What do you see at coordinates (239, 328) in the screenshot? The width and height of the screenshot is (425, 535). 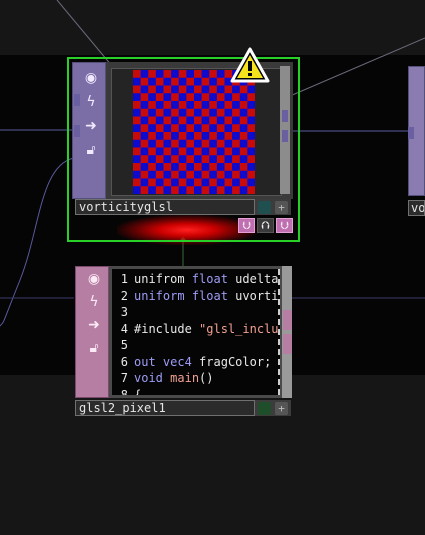 I see `code-token: "glsl_inclu` at bounding box center [239, 328].